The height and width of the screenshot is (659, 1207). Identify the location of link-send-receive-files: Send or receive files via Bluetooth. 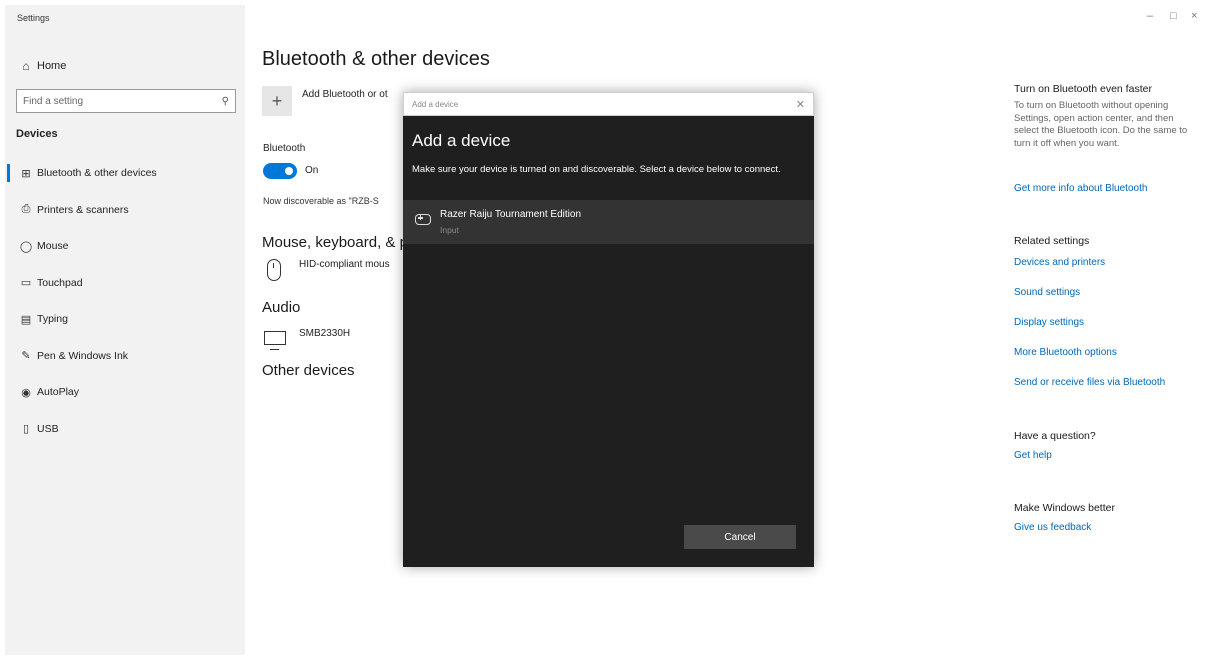
(1106, 382).